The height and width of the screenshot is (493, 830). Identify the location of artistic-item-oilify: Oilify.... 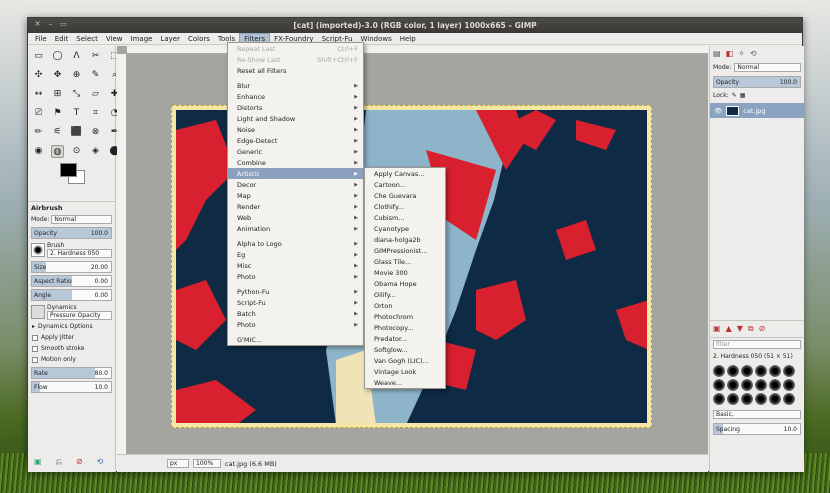
(405, 294).